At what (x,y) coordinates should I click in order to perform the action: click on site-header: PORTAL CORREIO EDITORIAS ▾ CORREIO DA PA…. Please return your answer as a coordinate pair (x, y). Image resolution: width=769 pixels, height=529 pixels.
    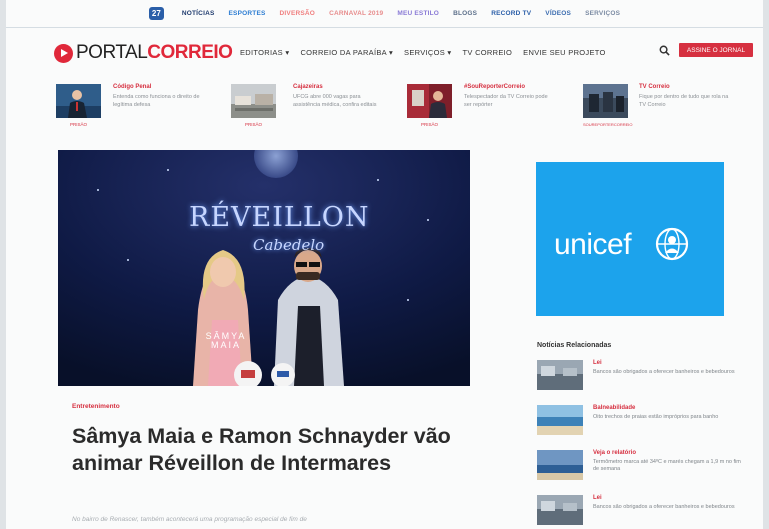
    Looking at the image, I should click on (384, 53).